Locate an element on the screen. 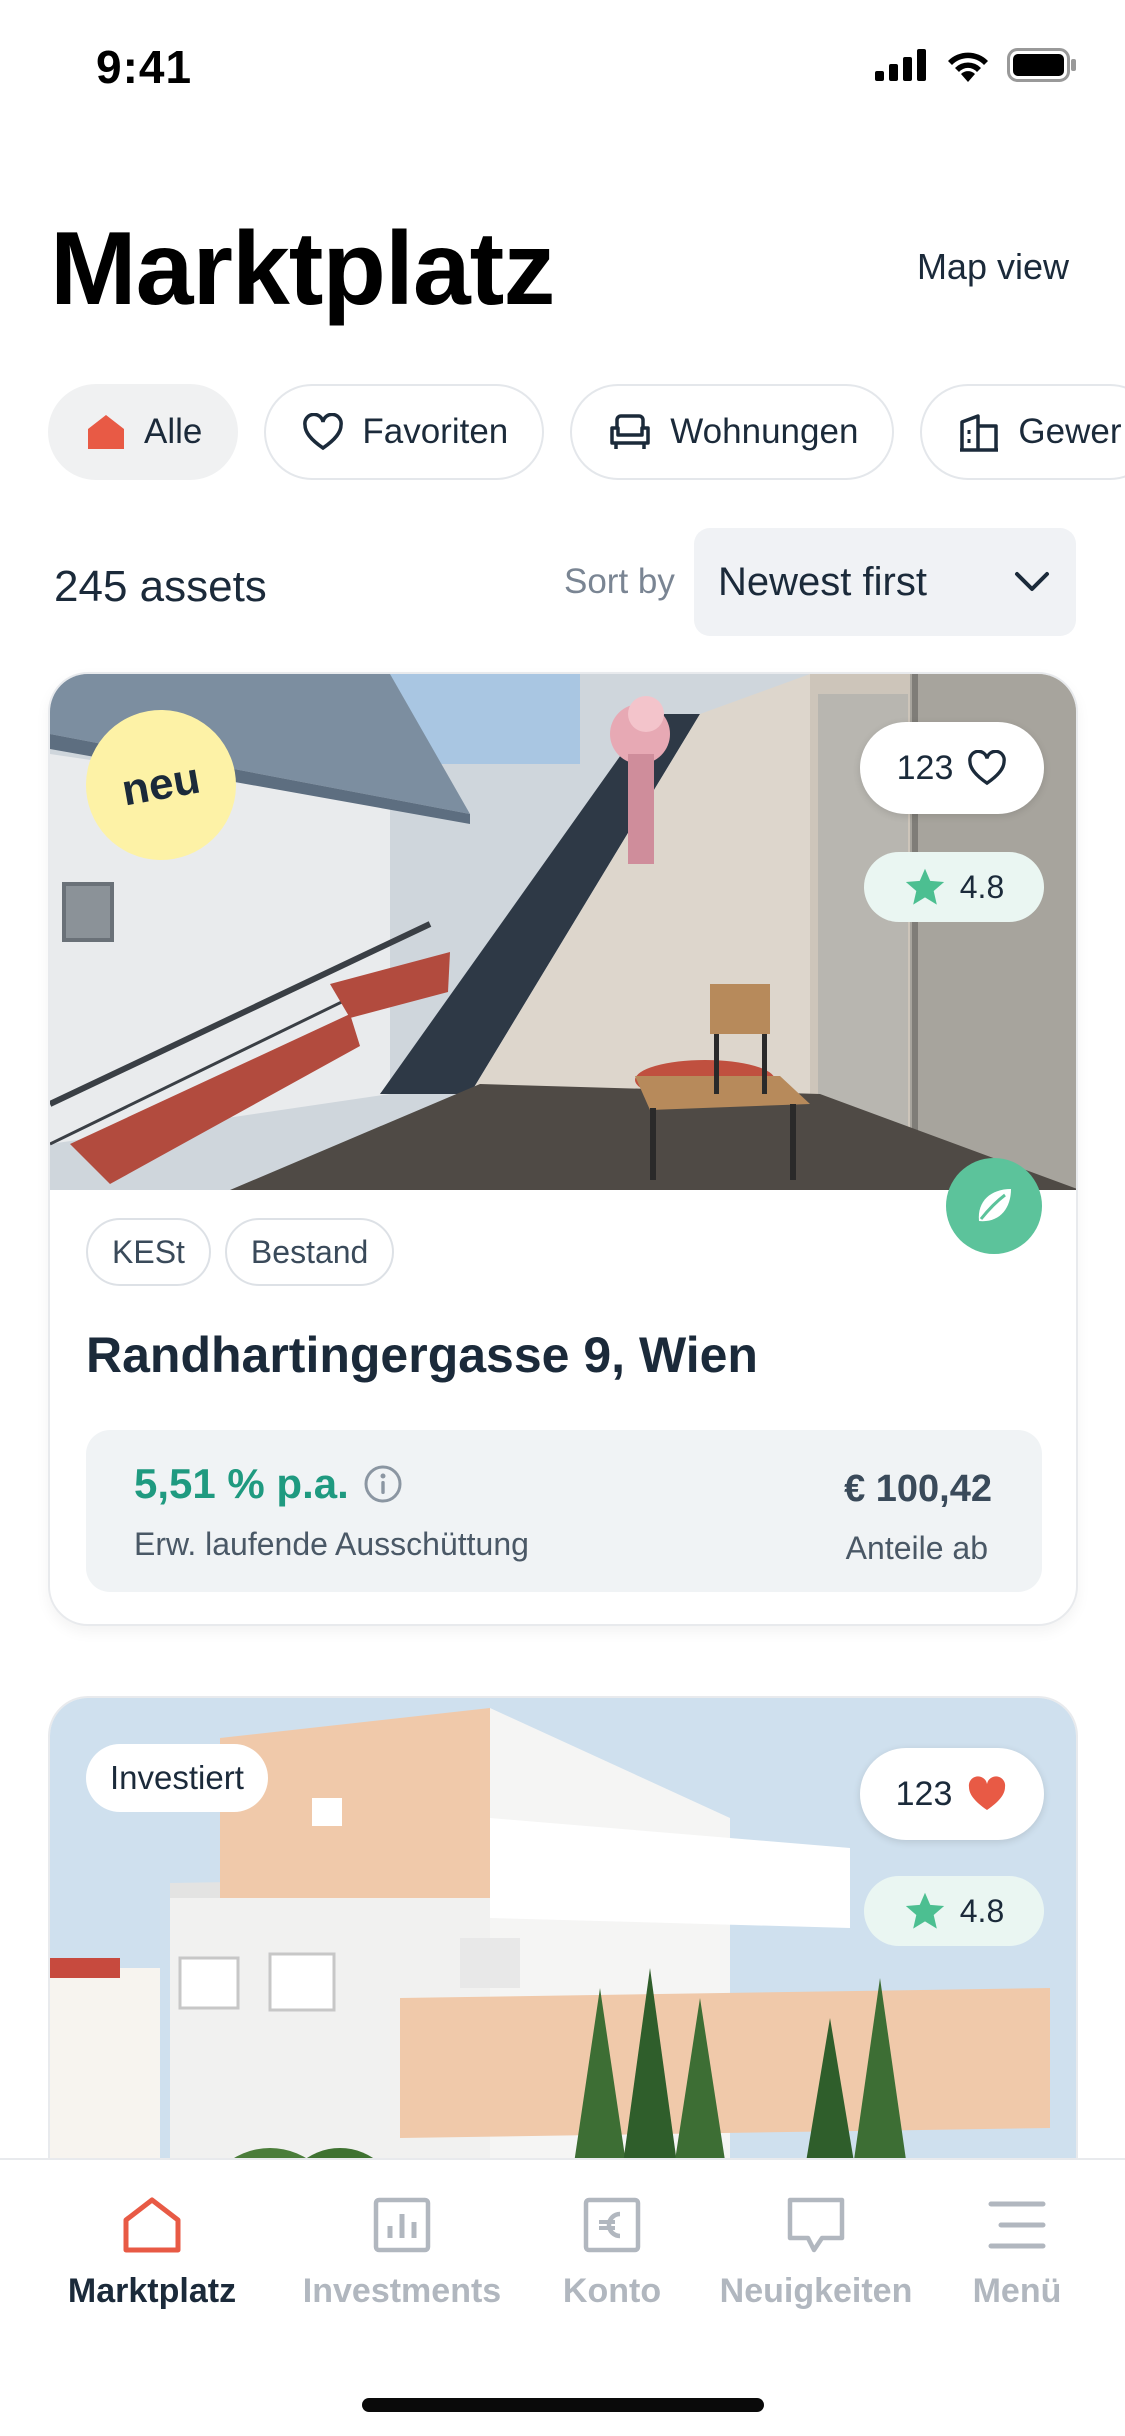 The width and height of the screenshot is (1125, 2436). chevron-down-icon is located at coordinates (1032, 581).